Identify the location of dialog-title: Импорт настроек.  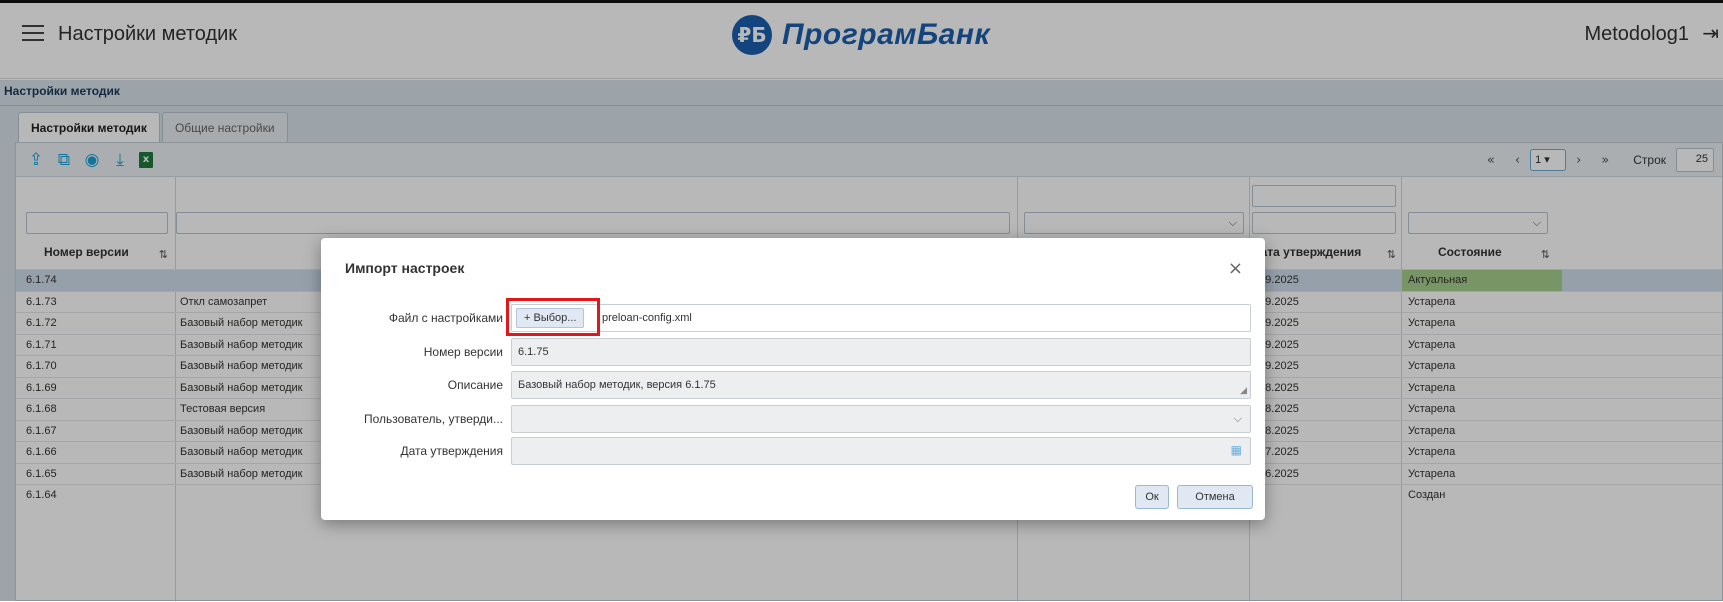
(404, 268).